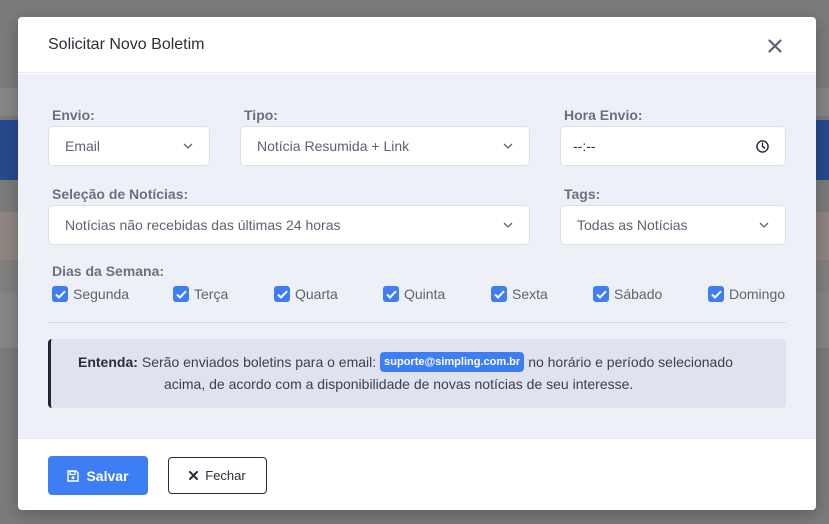 The width and height of the screenshot is (829, 524). I want to click on checkbox-terca: Terça, so click(200, 294).